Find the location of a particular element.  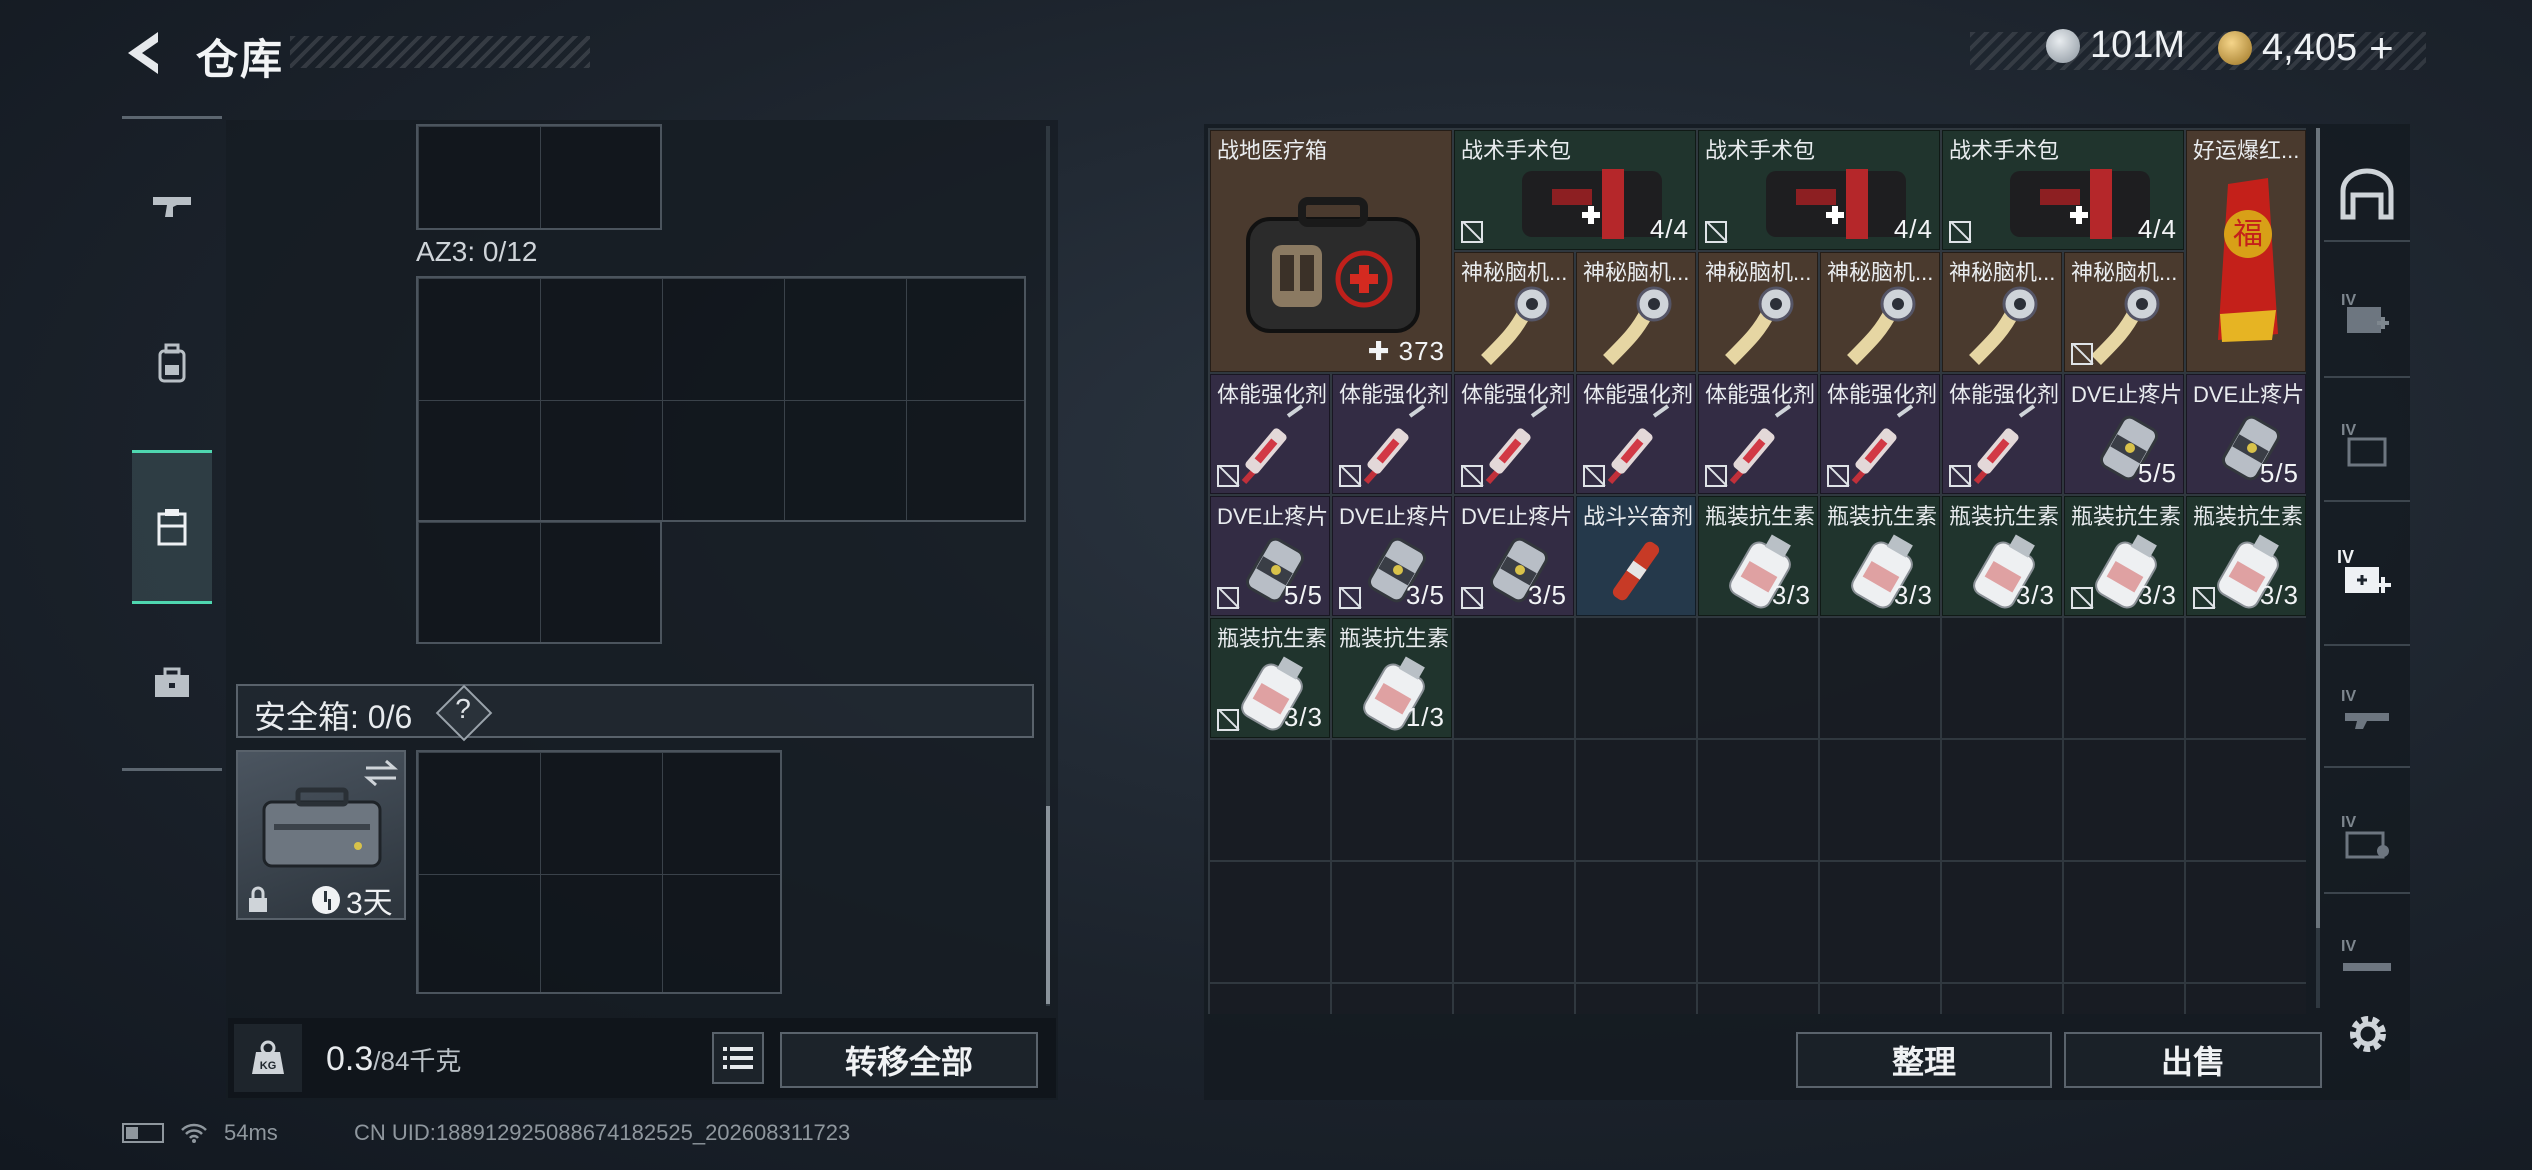

item-name: 战地医疗箱 is located at coordinates (1272, 150).